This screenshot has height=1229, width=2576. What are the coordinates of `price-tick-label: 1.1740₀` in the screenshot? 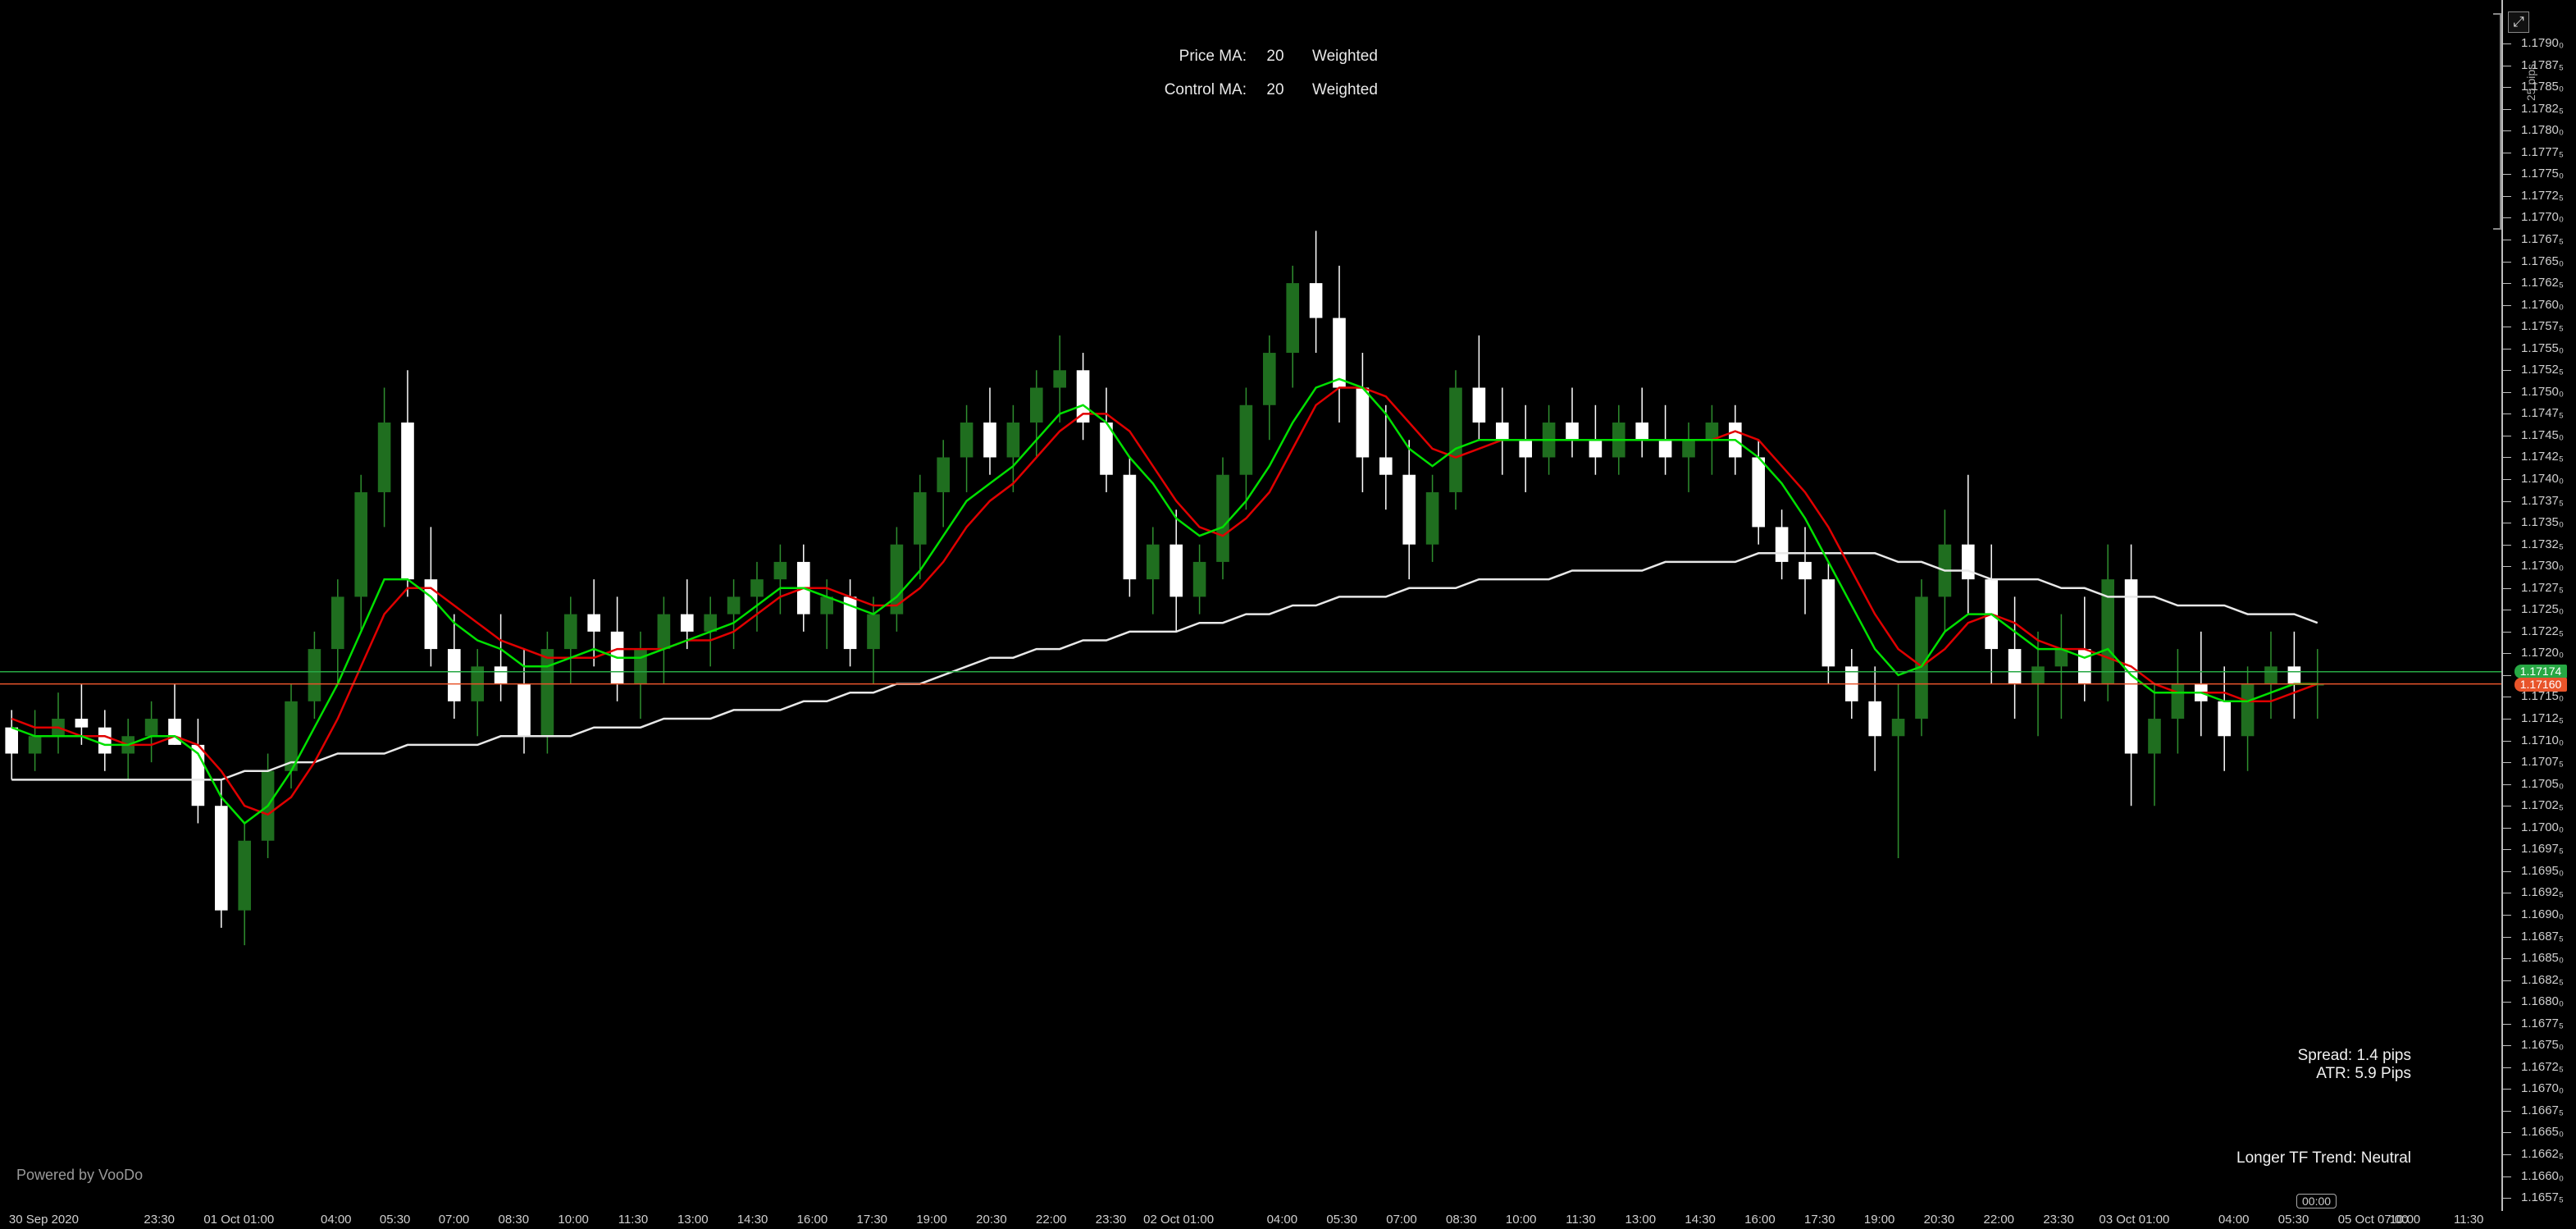 It's located at (2543, 479).